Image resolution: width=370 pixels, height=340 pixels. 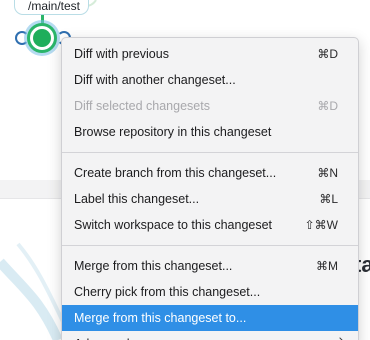 What do you see at coordinates (173, 132) in the screenshot?
I see `menu-item-label: Browse repository in this changeset` at bounding box center [173, 132].